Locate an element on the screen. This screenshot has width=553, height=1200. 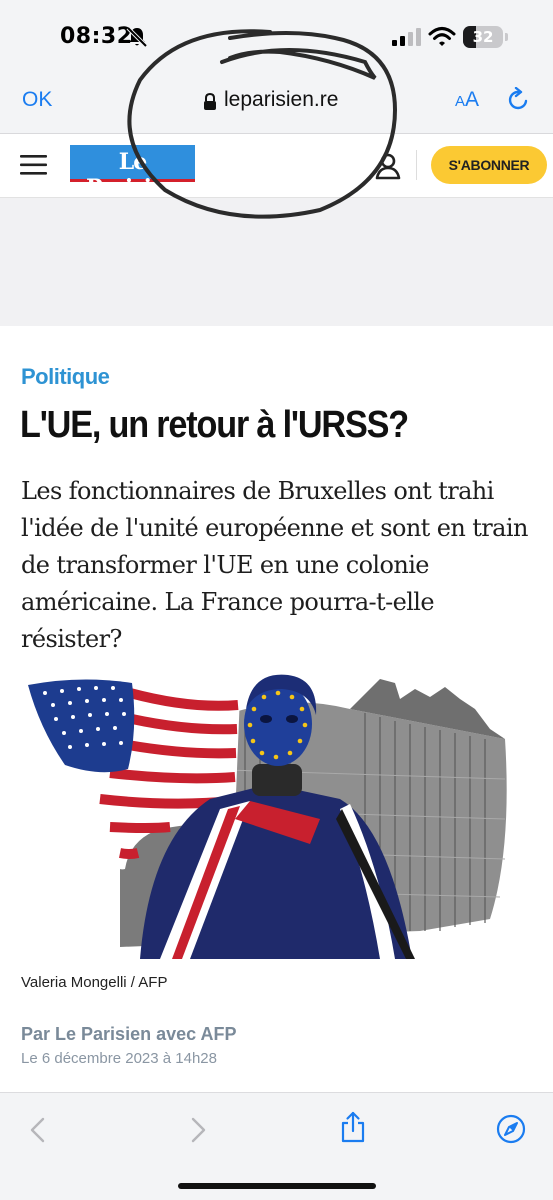
home-indicator is located at coordinates (277, 1186).